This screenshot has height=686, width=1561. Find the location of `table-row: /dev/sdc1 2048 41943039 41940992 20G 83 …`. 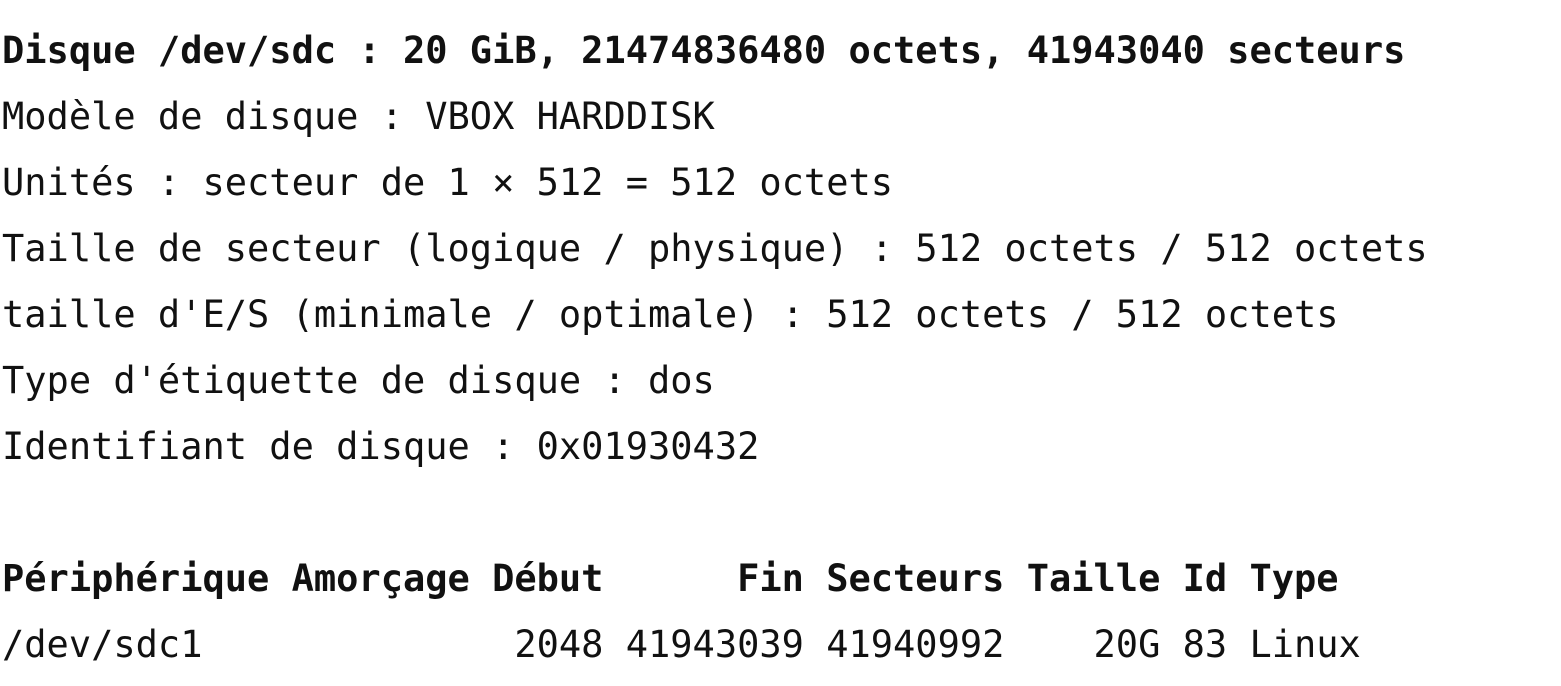

table-row: /dev/sdc1 2048 41943039 41940992 20G 83 … is located at coordinates (681, 644).